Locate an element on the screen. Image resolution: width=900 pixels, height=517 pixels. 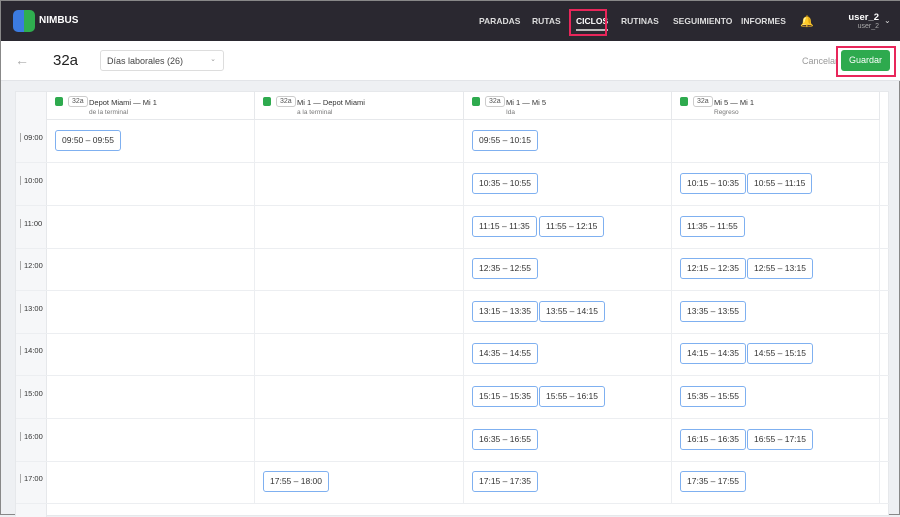
schedule-cell: 11:15 – 11:35 11:55 – 12:15 is located at coordinates (568, 227).